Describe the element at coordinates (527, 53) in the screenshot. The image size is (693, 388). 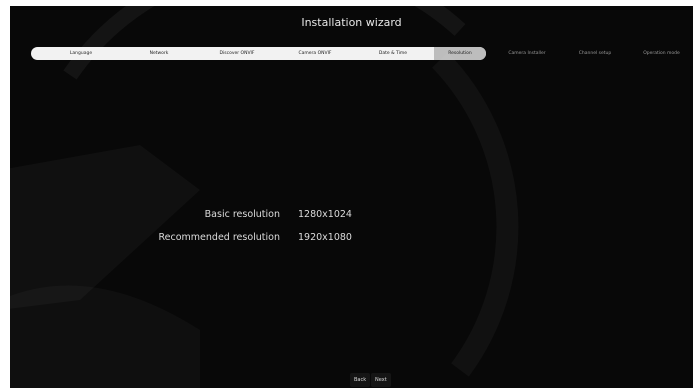
I see `step-camera-installer: Camera Installer` at that location.